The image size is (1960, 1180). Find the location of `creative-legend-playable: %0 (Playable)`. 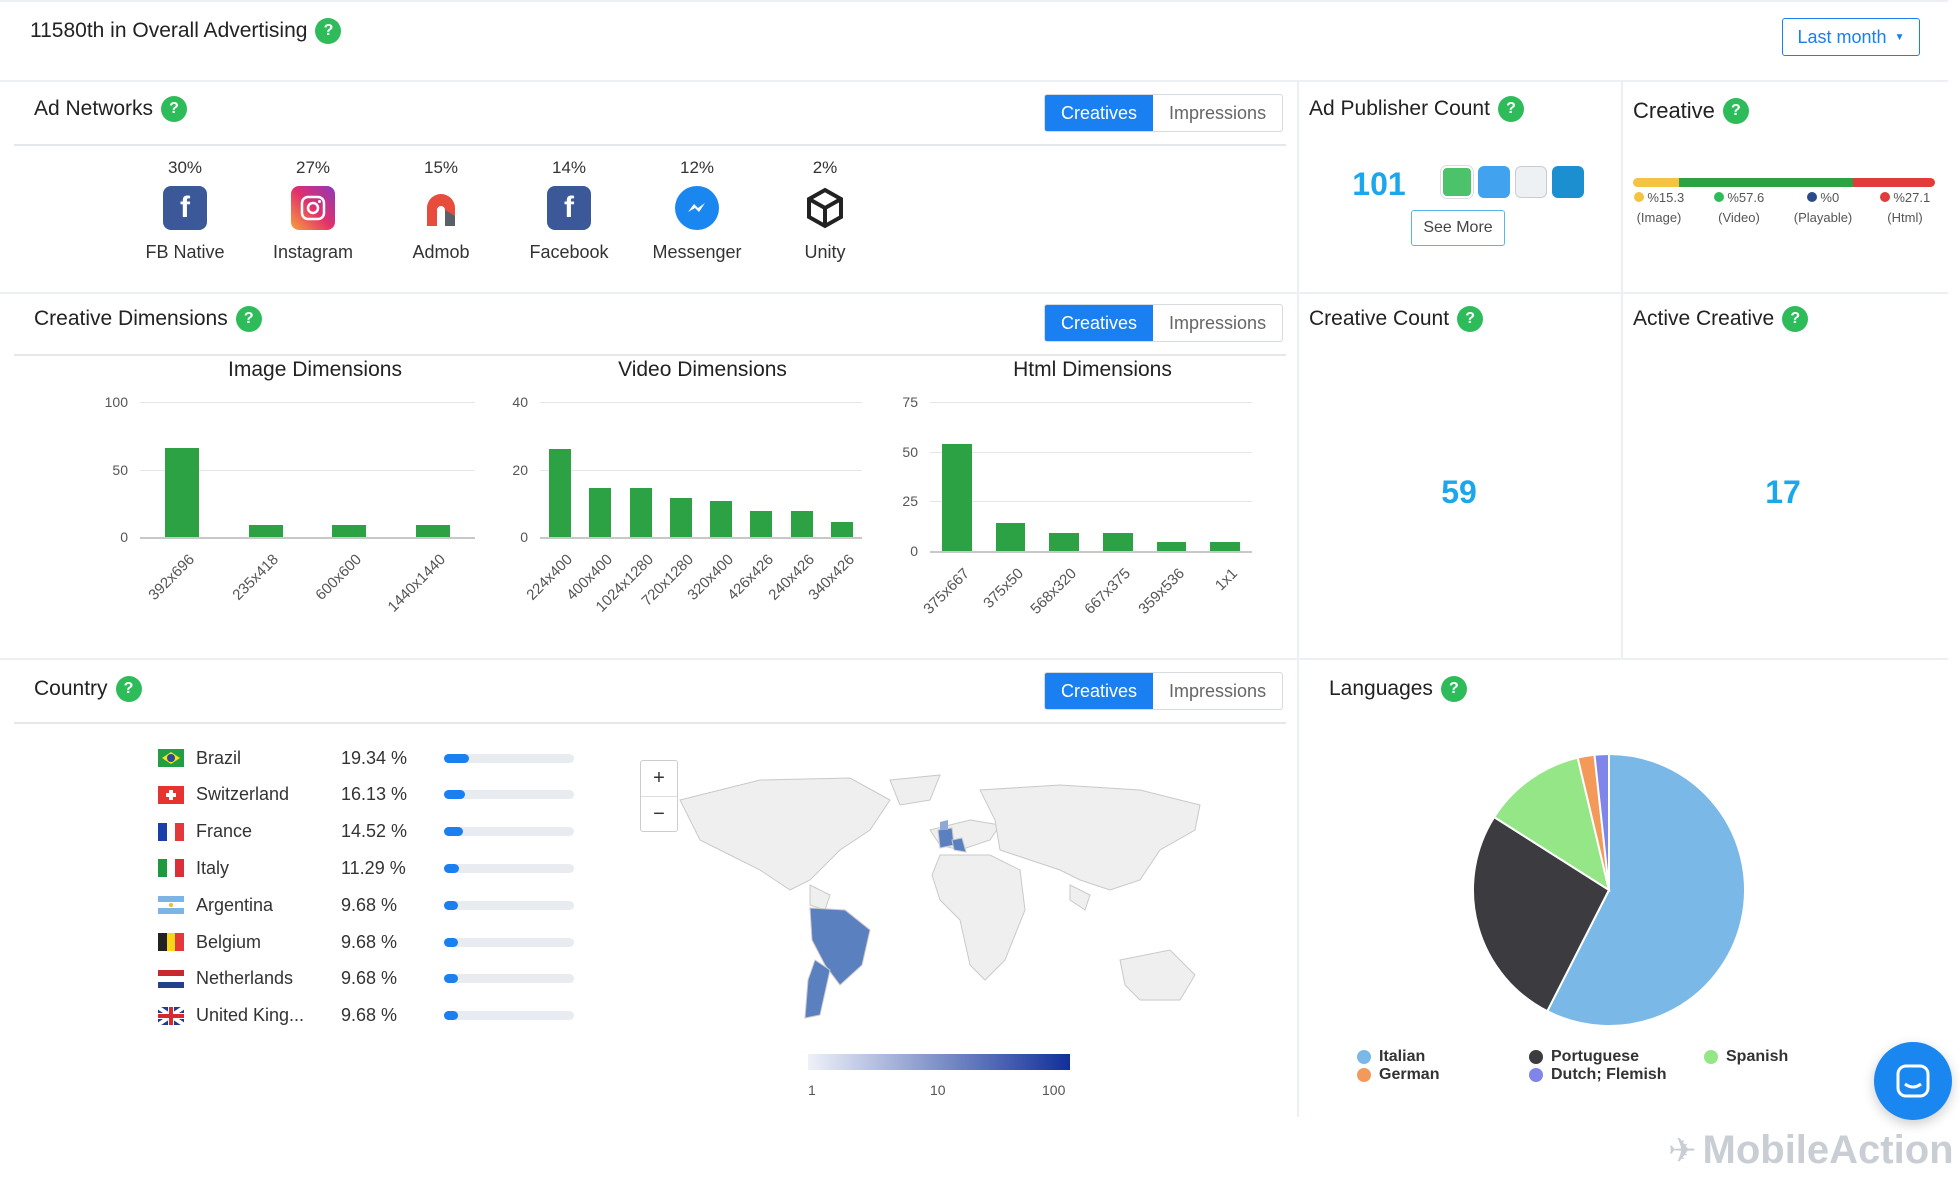

creative-legend-playable: %0 (Playable) is located at coordinates (1823, 207).